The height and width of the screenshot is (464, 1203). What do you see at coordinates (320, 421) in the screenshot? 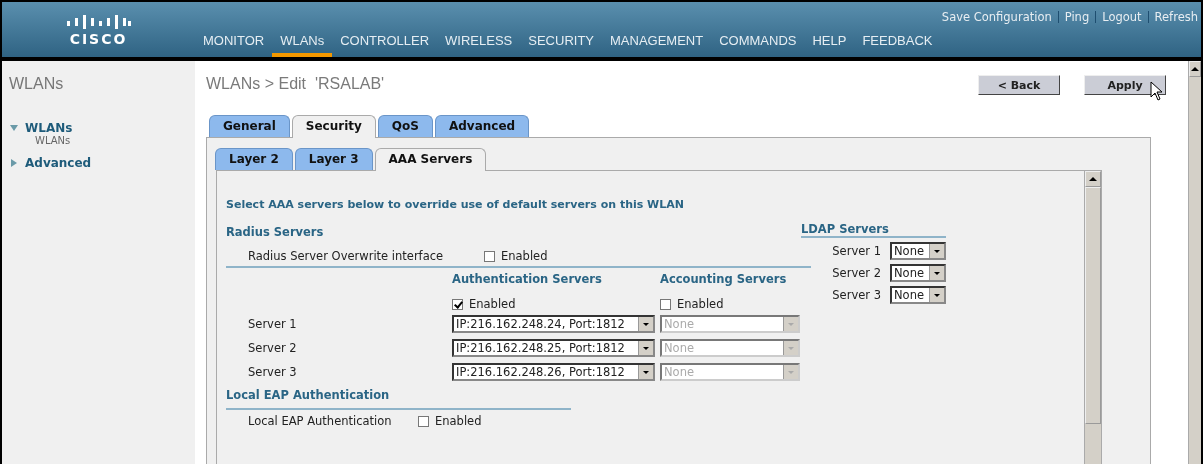
I see `field-label: Local EAP Authentication` at bounding box center [320, 421].